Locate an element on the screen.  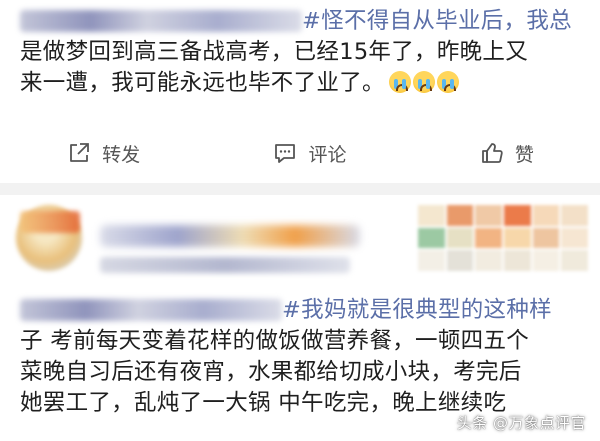
repost-label: 转发 is located at coordinates (121, 154).